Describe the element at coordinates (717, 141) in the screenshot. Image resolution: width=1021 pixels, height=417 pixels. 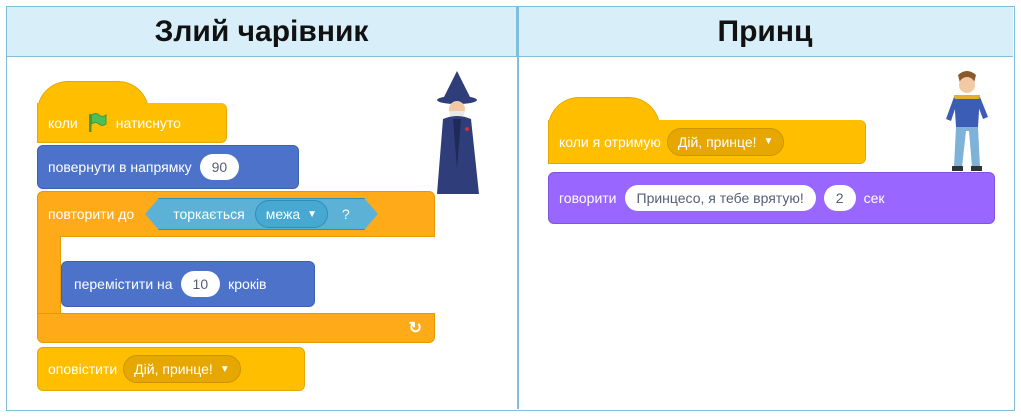
I see `receive-option: Дій, принце!` at that location.